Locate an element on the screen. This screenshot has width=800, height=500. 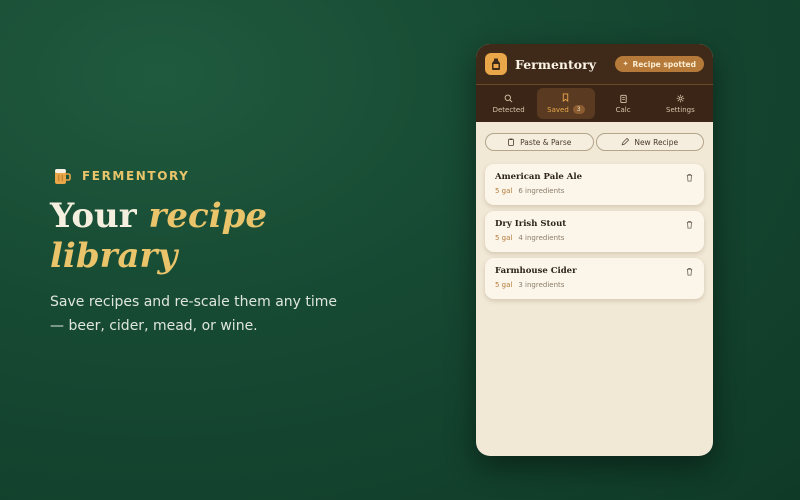
pencil-icon is located at coordinates (625, 142).